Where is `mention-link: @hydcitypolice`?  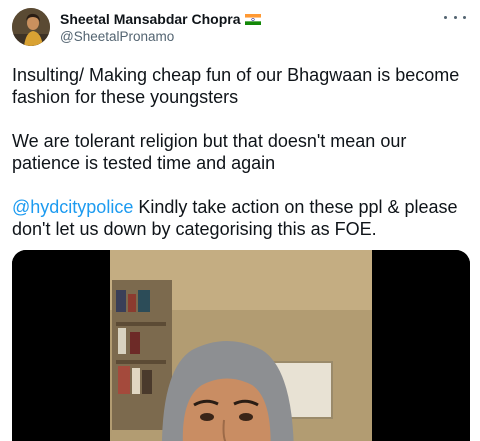 mention-link: @hydcitypolice is located at coordinates (72, 207).